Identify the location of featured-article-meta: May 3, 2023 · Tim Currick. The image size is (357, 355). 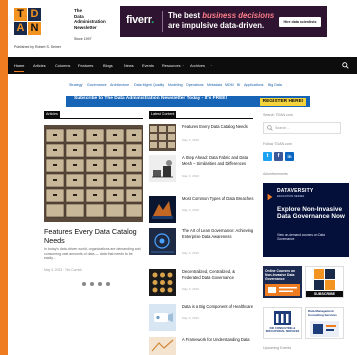
(63, 270).